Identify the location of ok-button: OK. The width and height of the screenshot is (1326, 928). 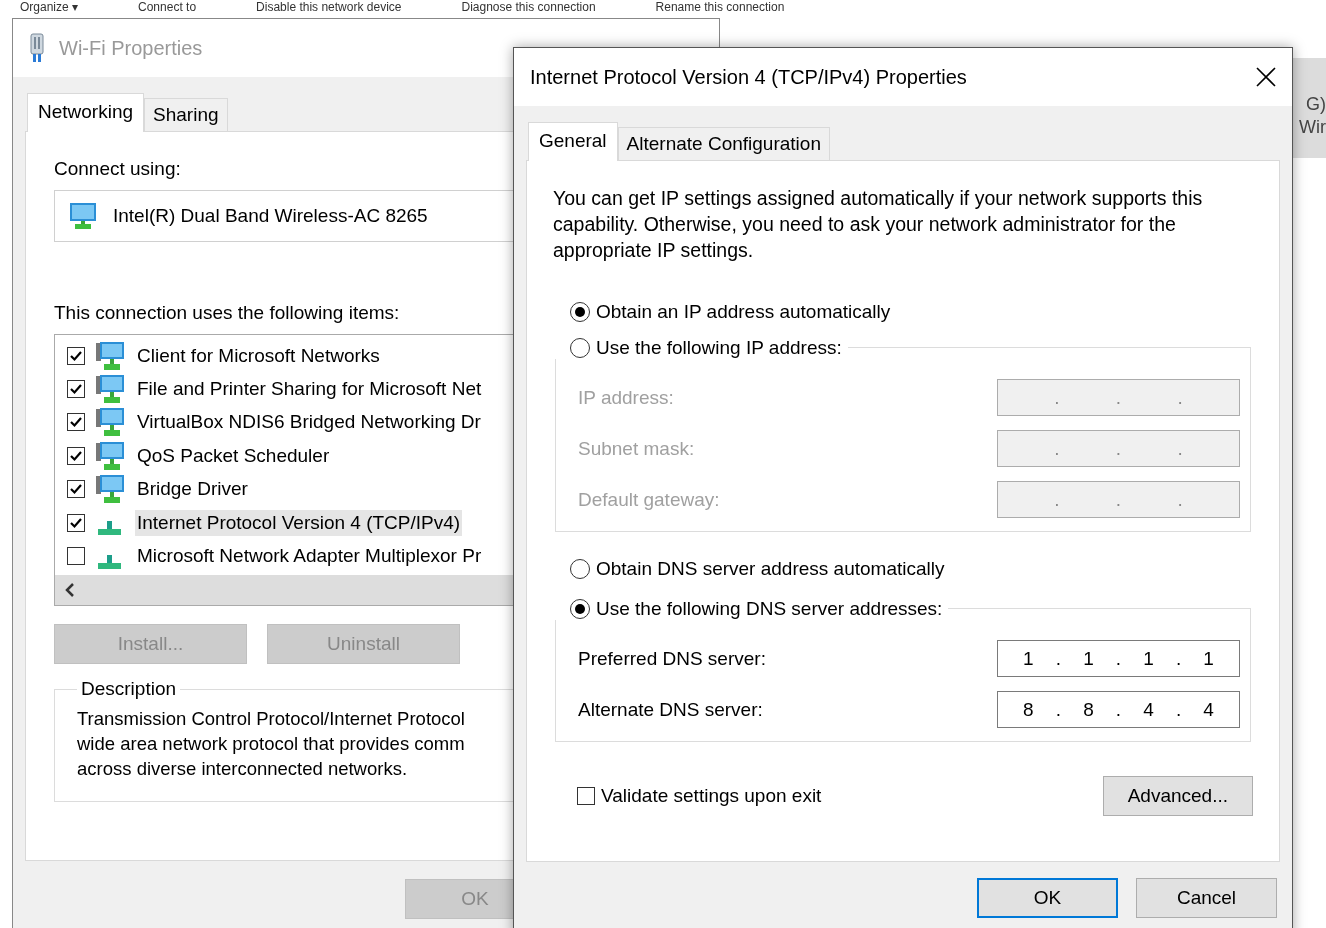
(1047, 898).